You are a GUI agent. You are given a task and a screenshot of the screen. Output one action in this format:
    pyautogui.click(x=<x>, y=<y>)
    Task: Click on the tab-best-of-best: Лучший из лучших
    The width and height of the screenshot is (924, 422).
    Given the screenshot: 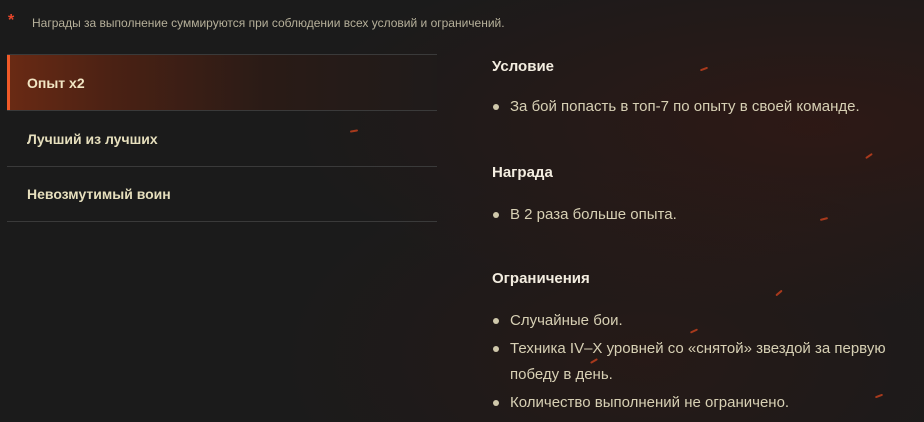 What is the action you would take?
    pyautogui.click(x=222, y=138)
    